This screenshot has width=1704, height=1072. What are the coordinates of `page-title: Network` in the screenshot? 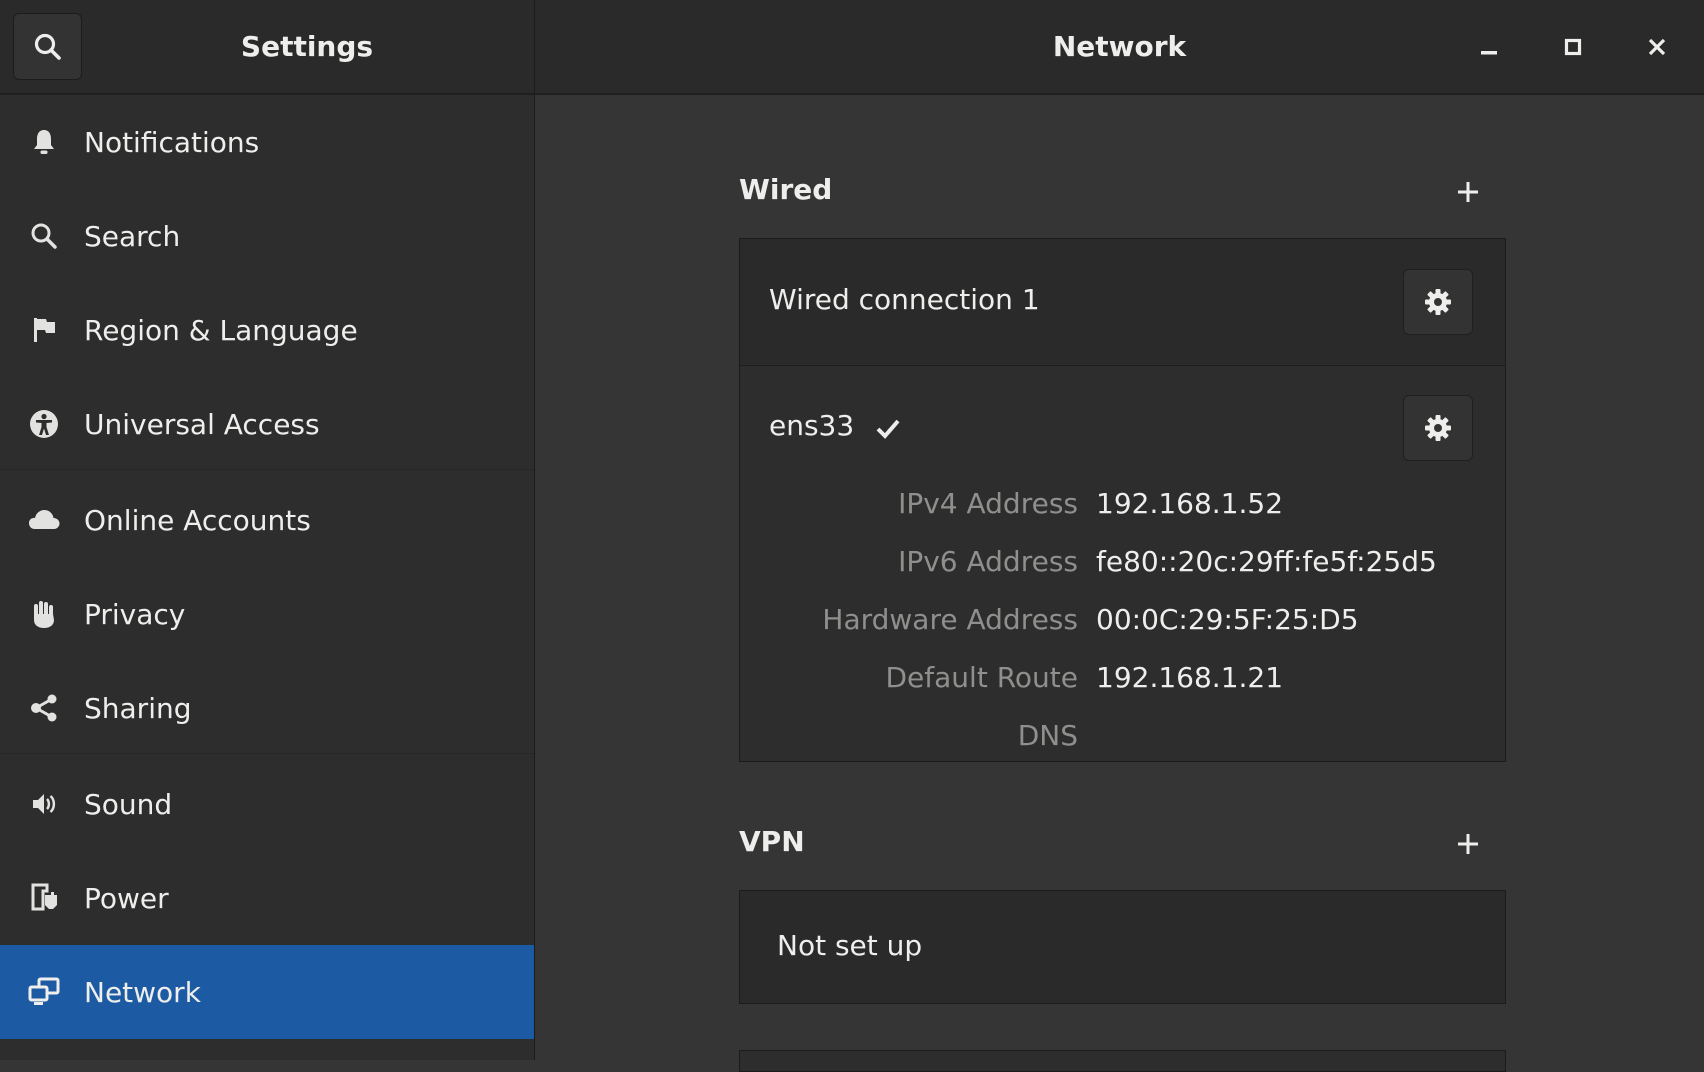 It's located at (1119, 46).